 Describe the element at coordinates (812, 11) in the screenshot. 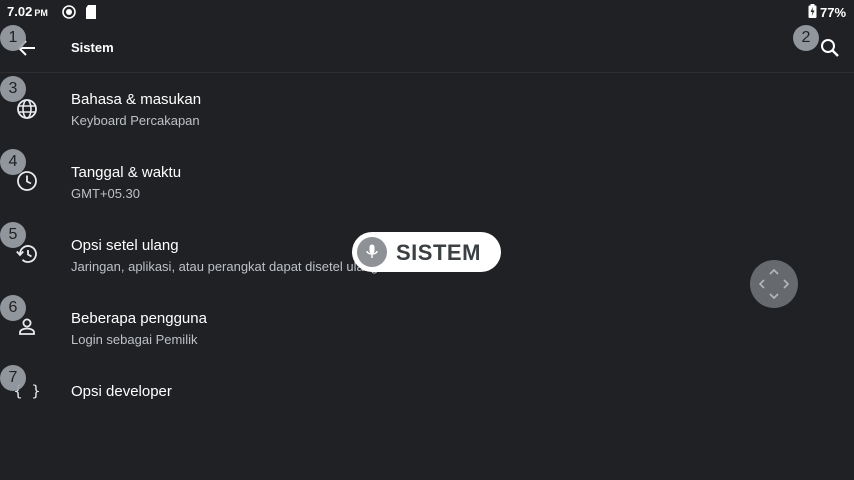

I see `battery-charging-icon` at that location.